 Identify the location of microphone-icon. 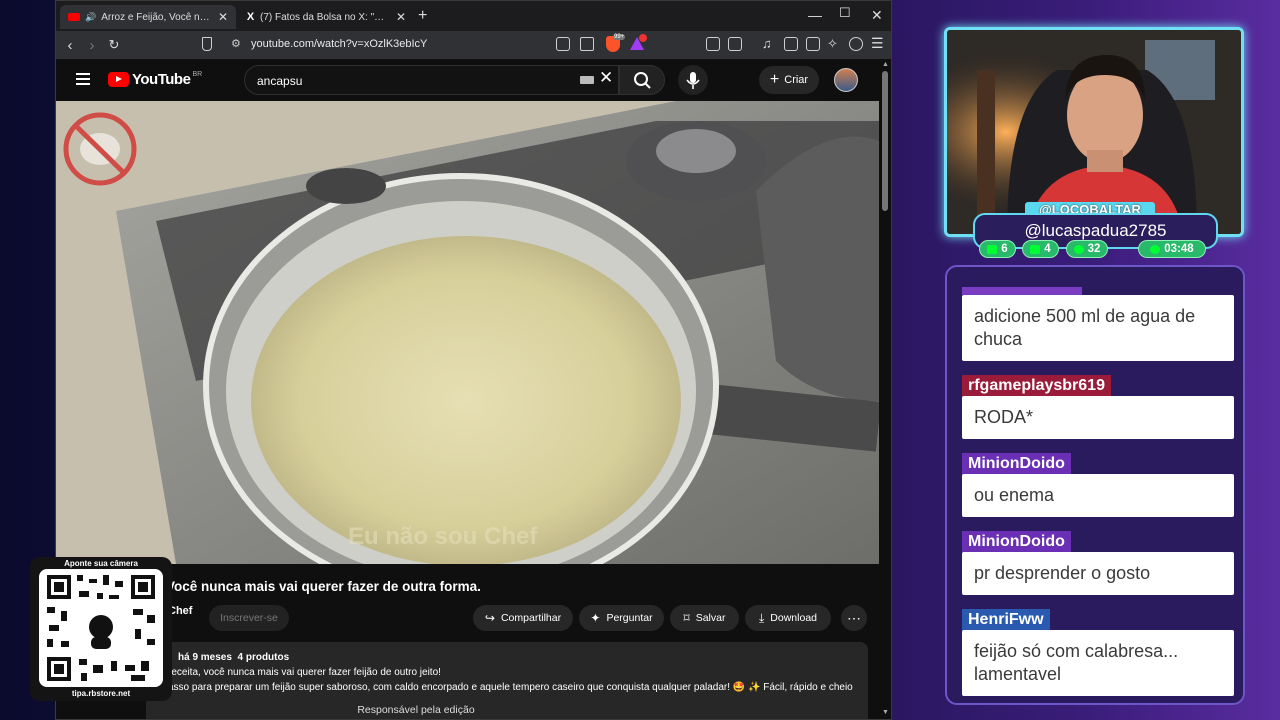
(693, 80).